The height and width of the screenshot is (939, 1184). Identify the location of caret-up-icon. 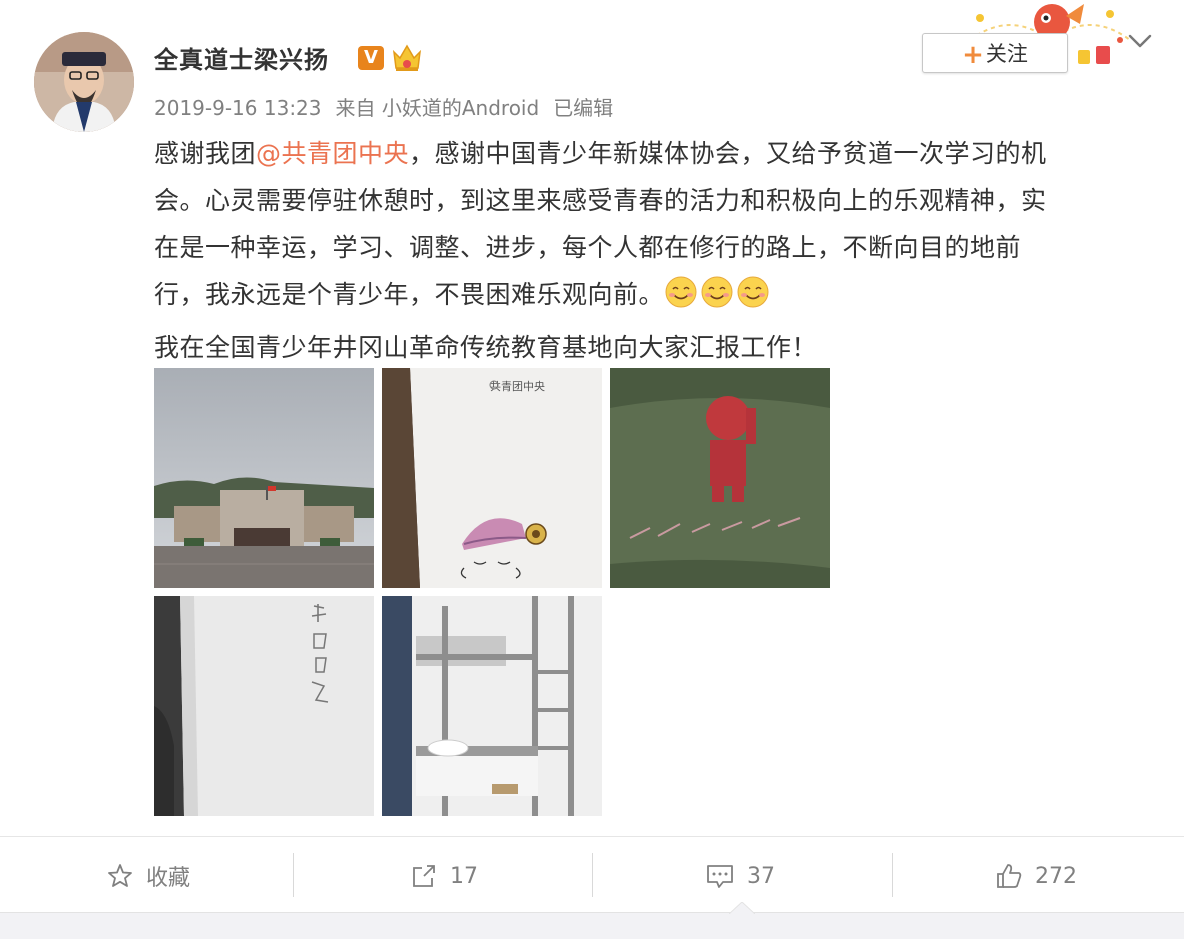
(742, 908).